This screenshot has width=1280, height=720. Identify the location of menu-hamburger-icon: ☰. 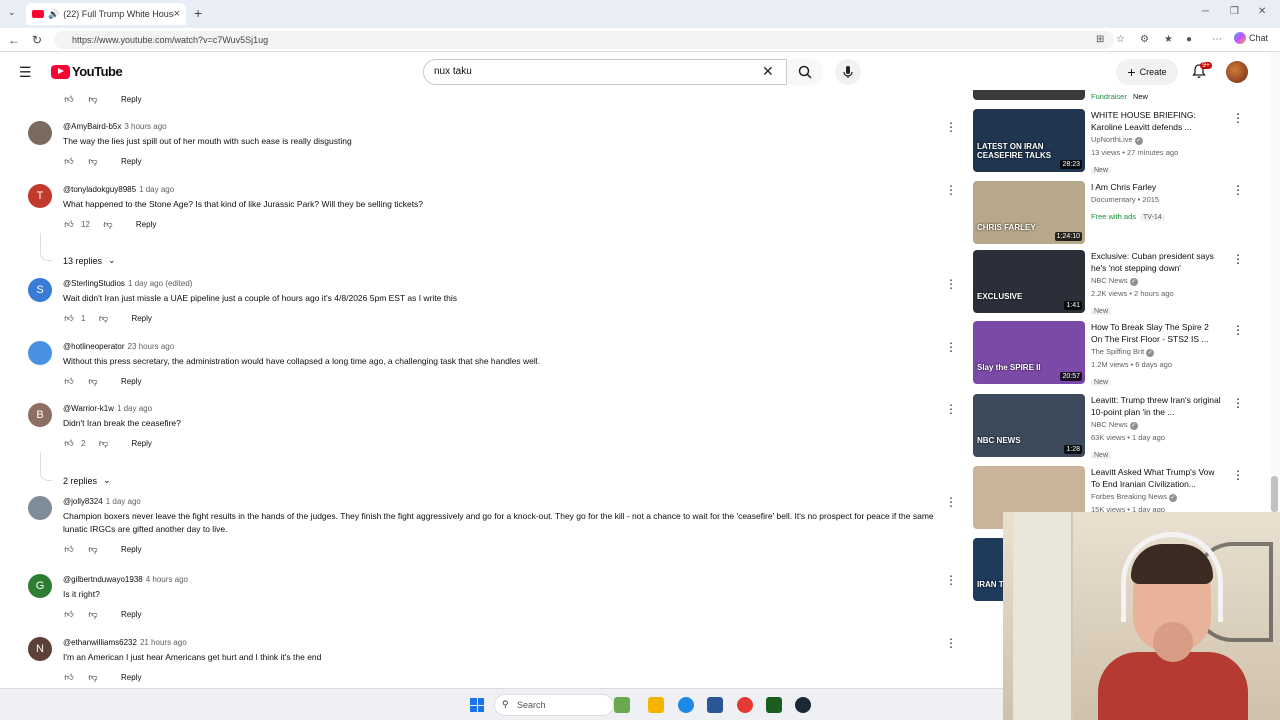
(25, 72).